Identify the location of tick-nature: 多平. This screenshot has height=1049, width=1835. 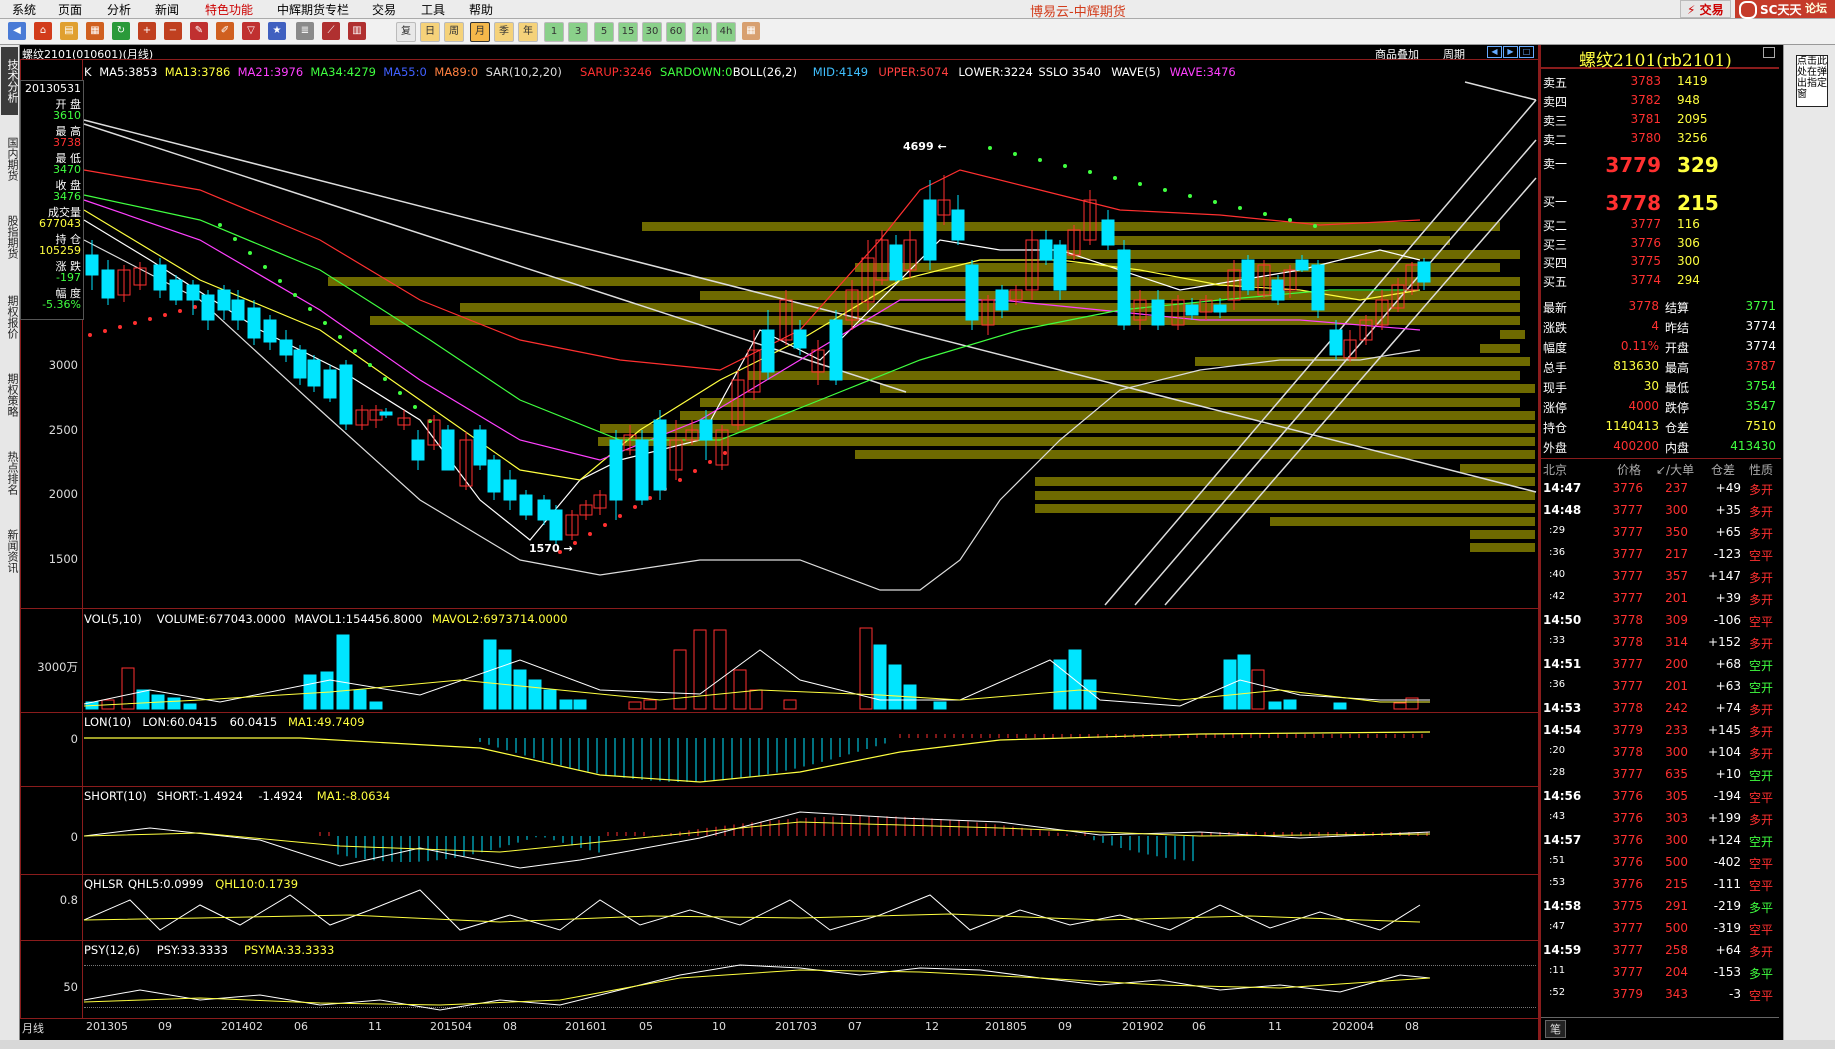
(1761, 908).